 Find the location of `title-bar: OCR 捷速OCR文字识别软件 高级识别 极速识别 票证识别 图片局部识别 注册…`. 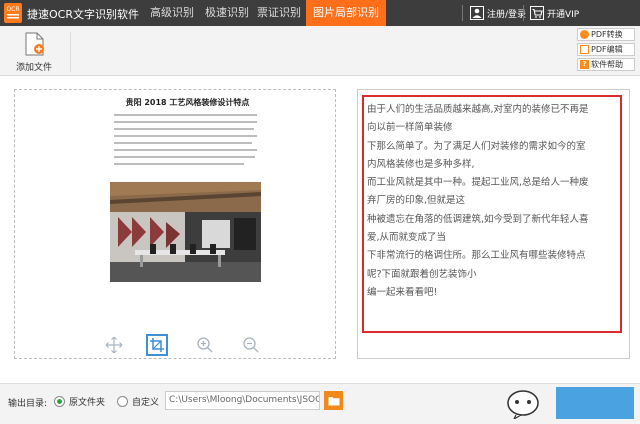

title-bar: OCR 捷速OCR文字识别软件 高级识别 极速识别 票证识别 图片局部识别 注册… is located at coordinates (320, 13).